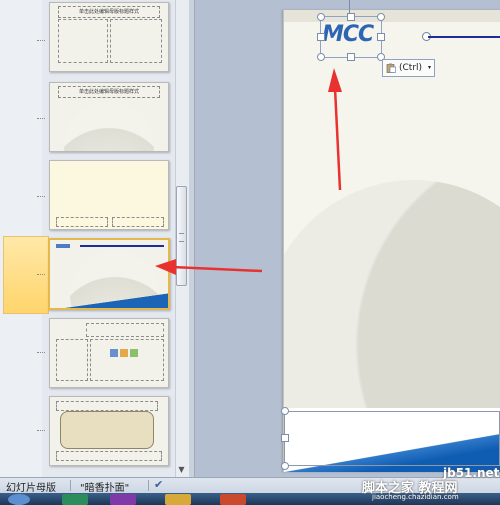 The width and height of the screenshot is (500, 505). Describe the element at coordinates (335, 129) in the screenshot. I see `red-arrow-up` at that location.